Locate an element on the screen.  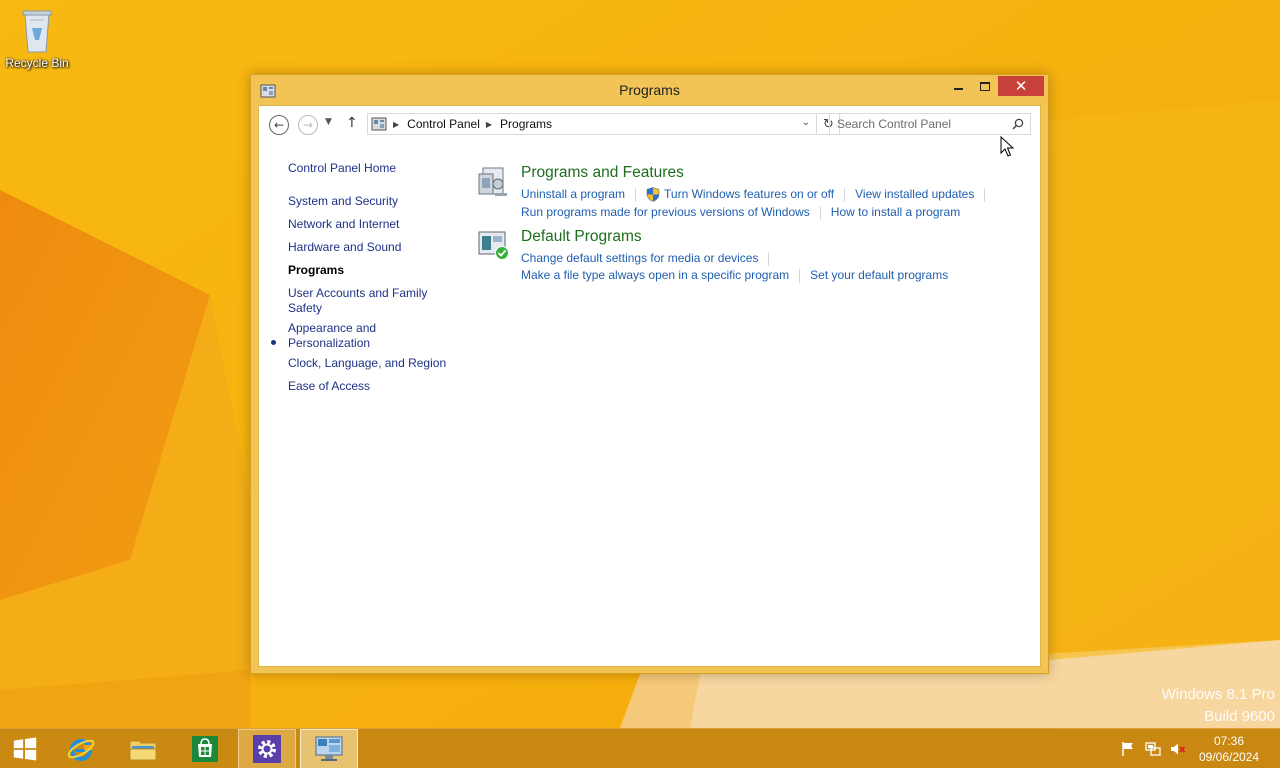
network-icon is located at coordinates (1153, 749).